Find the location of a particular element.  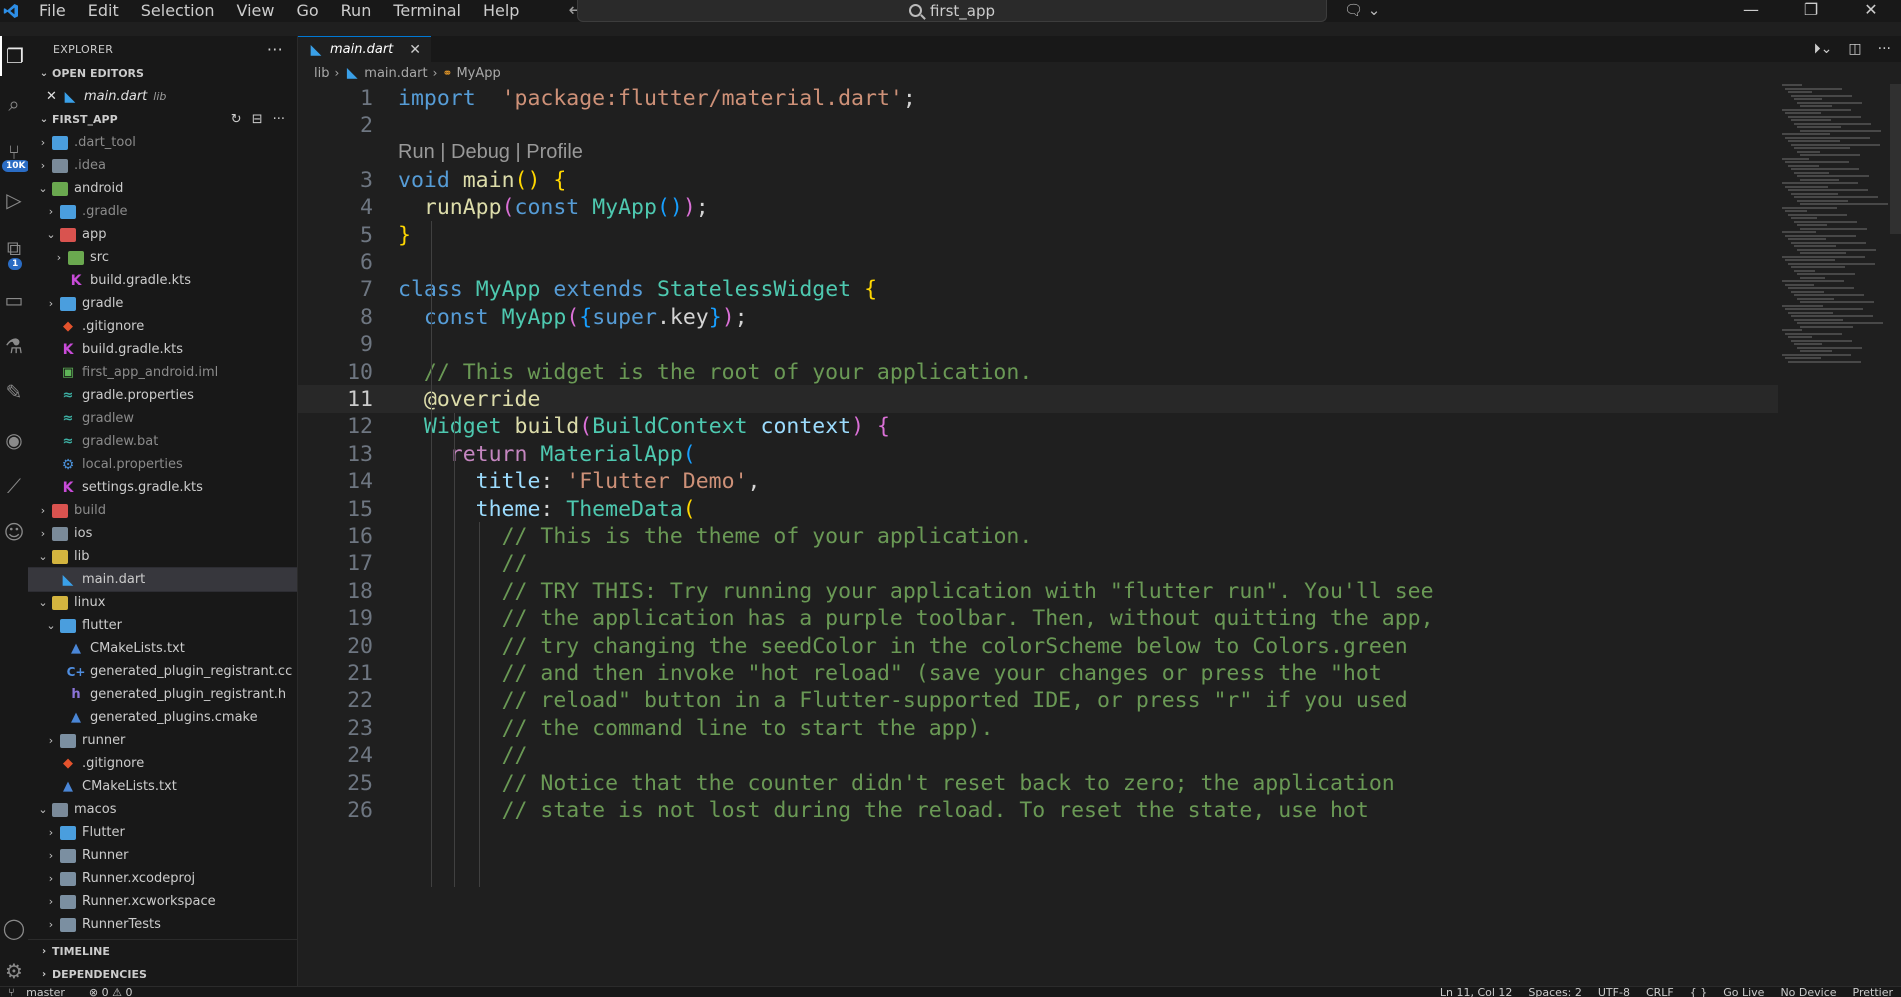

tree-folder: ⌄ lib is located at coordinates (162, 556).